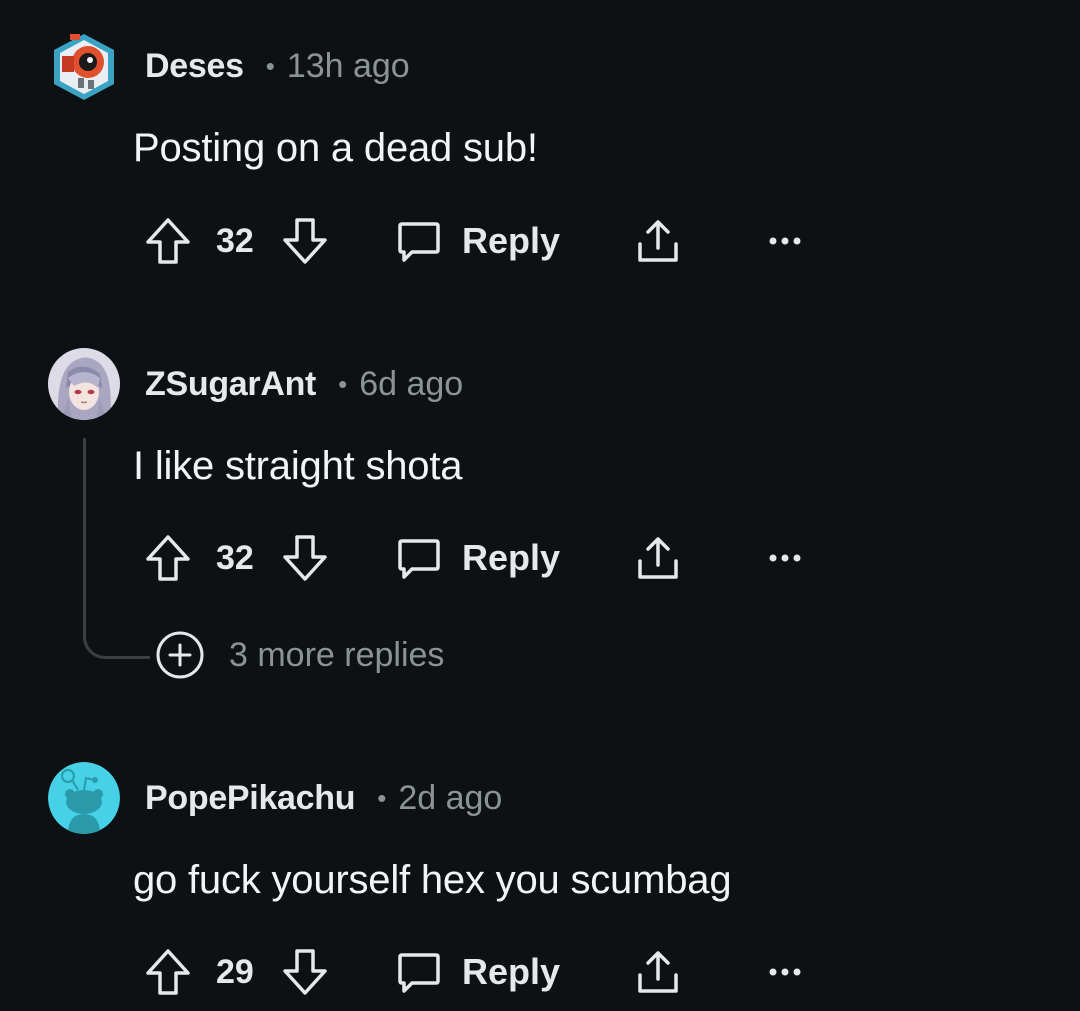  What do you see at coordinates (230, 384) in the screenshot?
I see `username: ZSugarAnt` at bounding box center [230, 384].